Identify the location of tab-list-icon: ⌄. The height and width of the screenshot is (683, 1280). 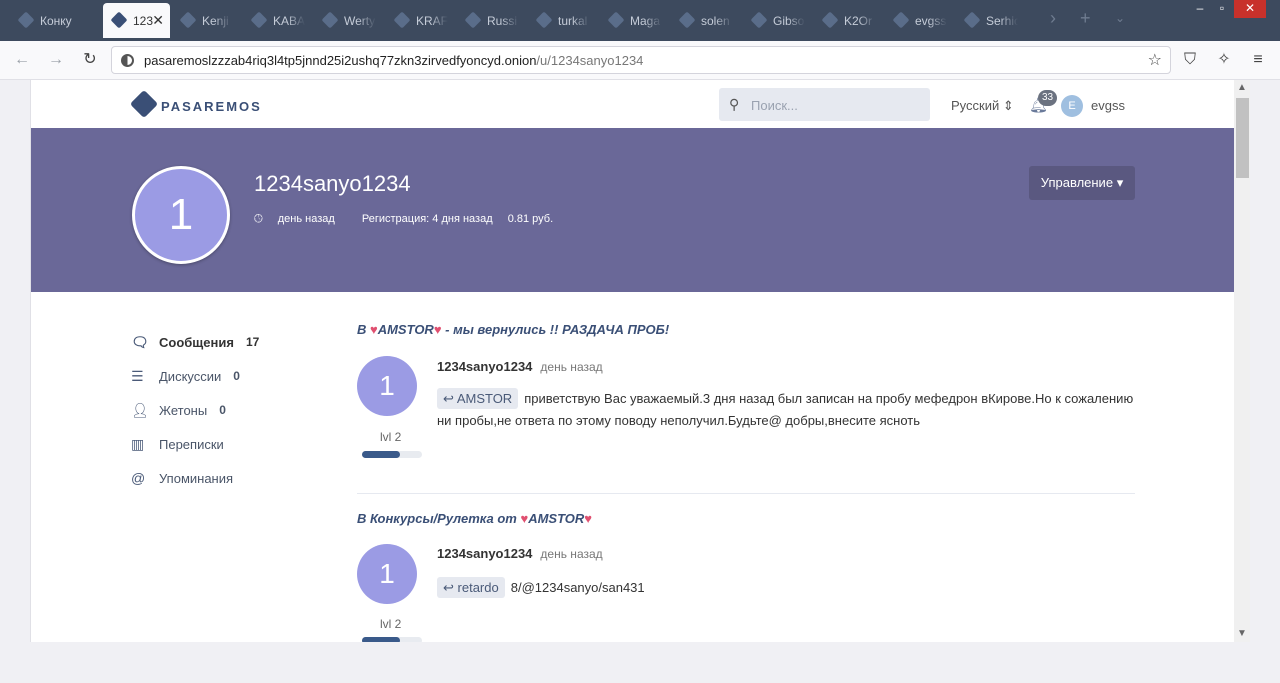
(1120, 18).